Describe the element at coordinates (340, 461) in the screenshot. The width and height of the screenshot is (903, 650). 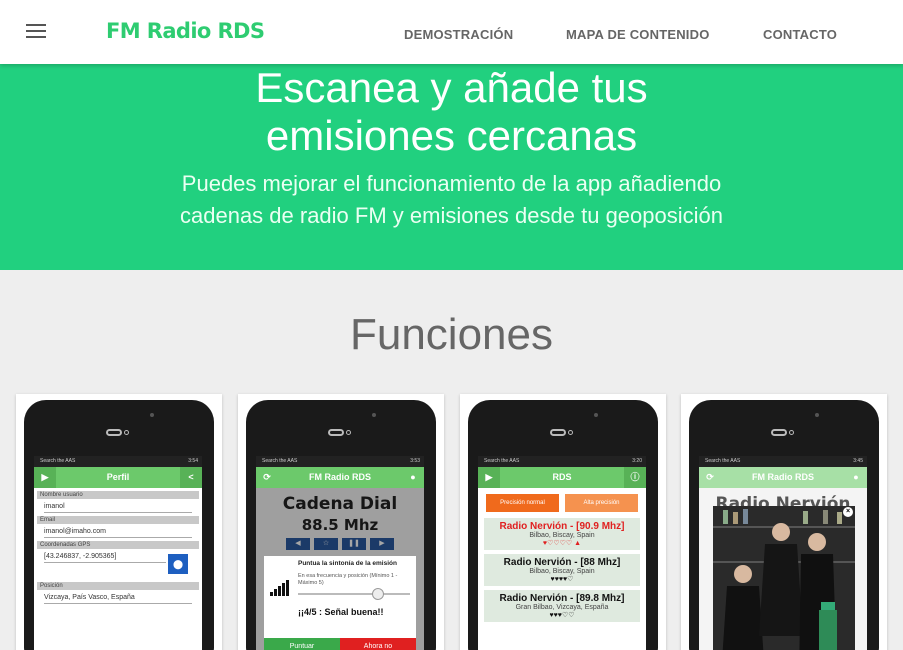
I see `statusbar: Search the AAS 3:53` at that location.